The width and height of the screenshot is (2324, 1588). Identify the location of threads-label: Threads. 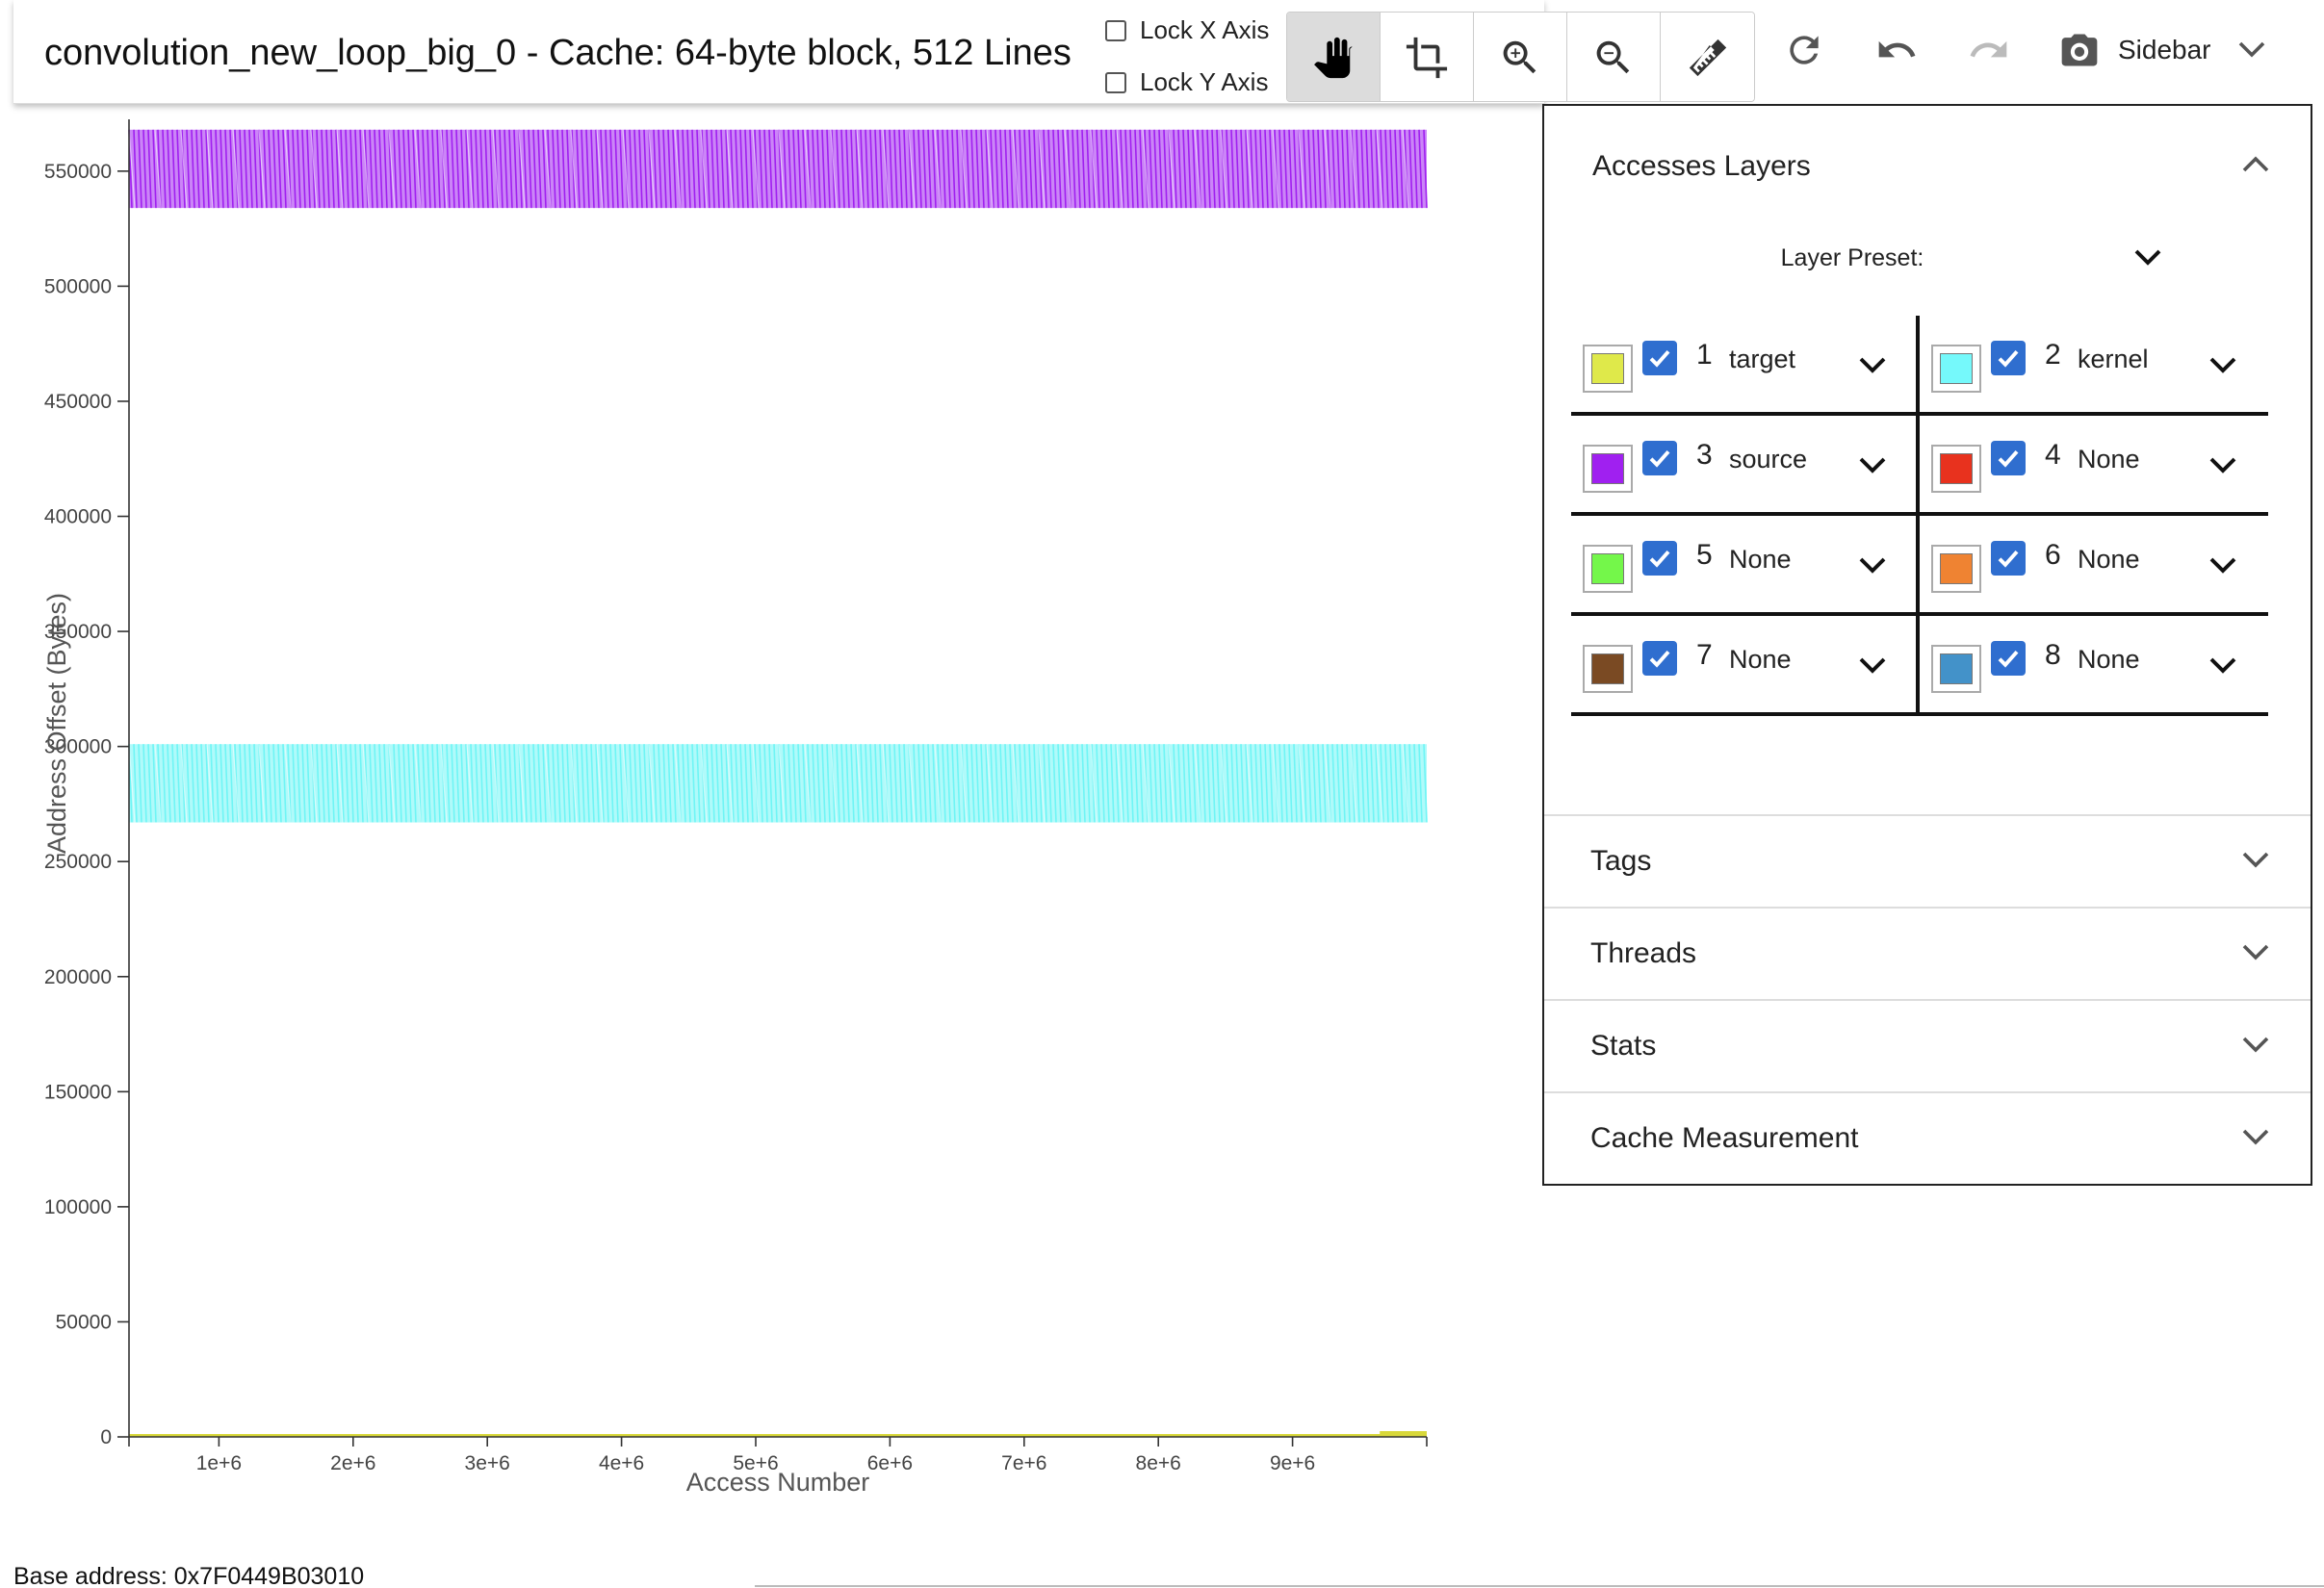
(1643, 953).